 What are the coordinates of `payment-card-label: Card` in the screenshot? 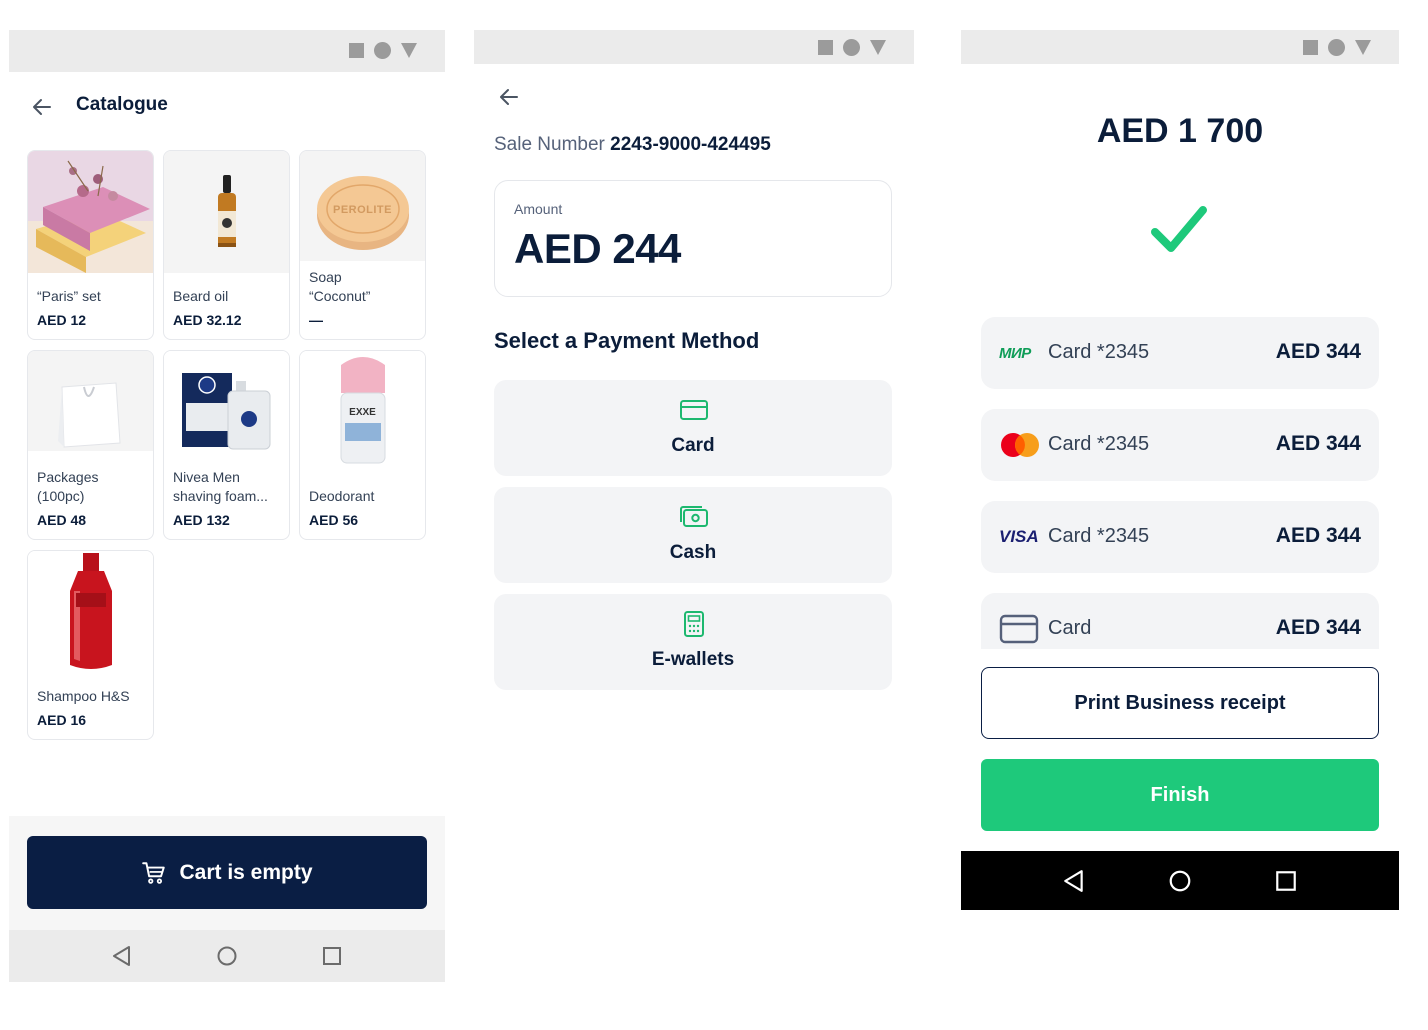 It's located at (1070, 628).